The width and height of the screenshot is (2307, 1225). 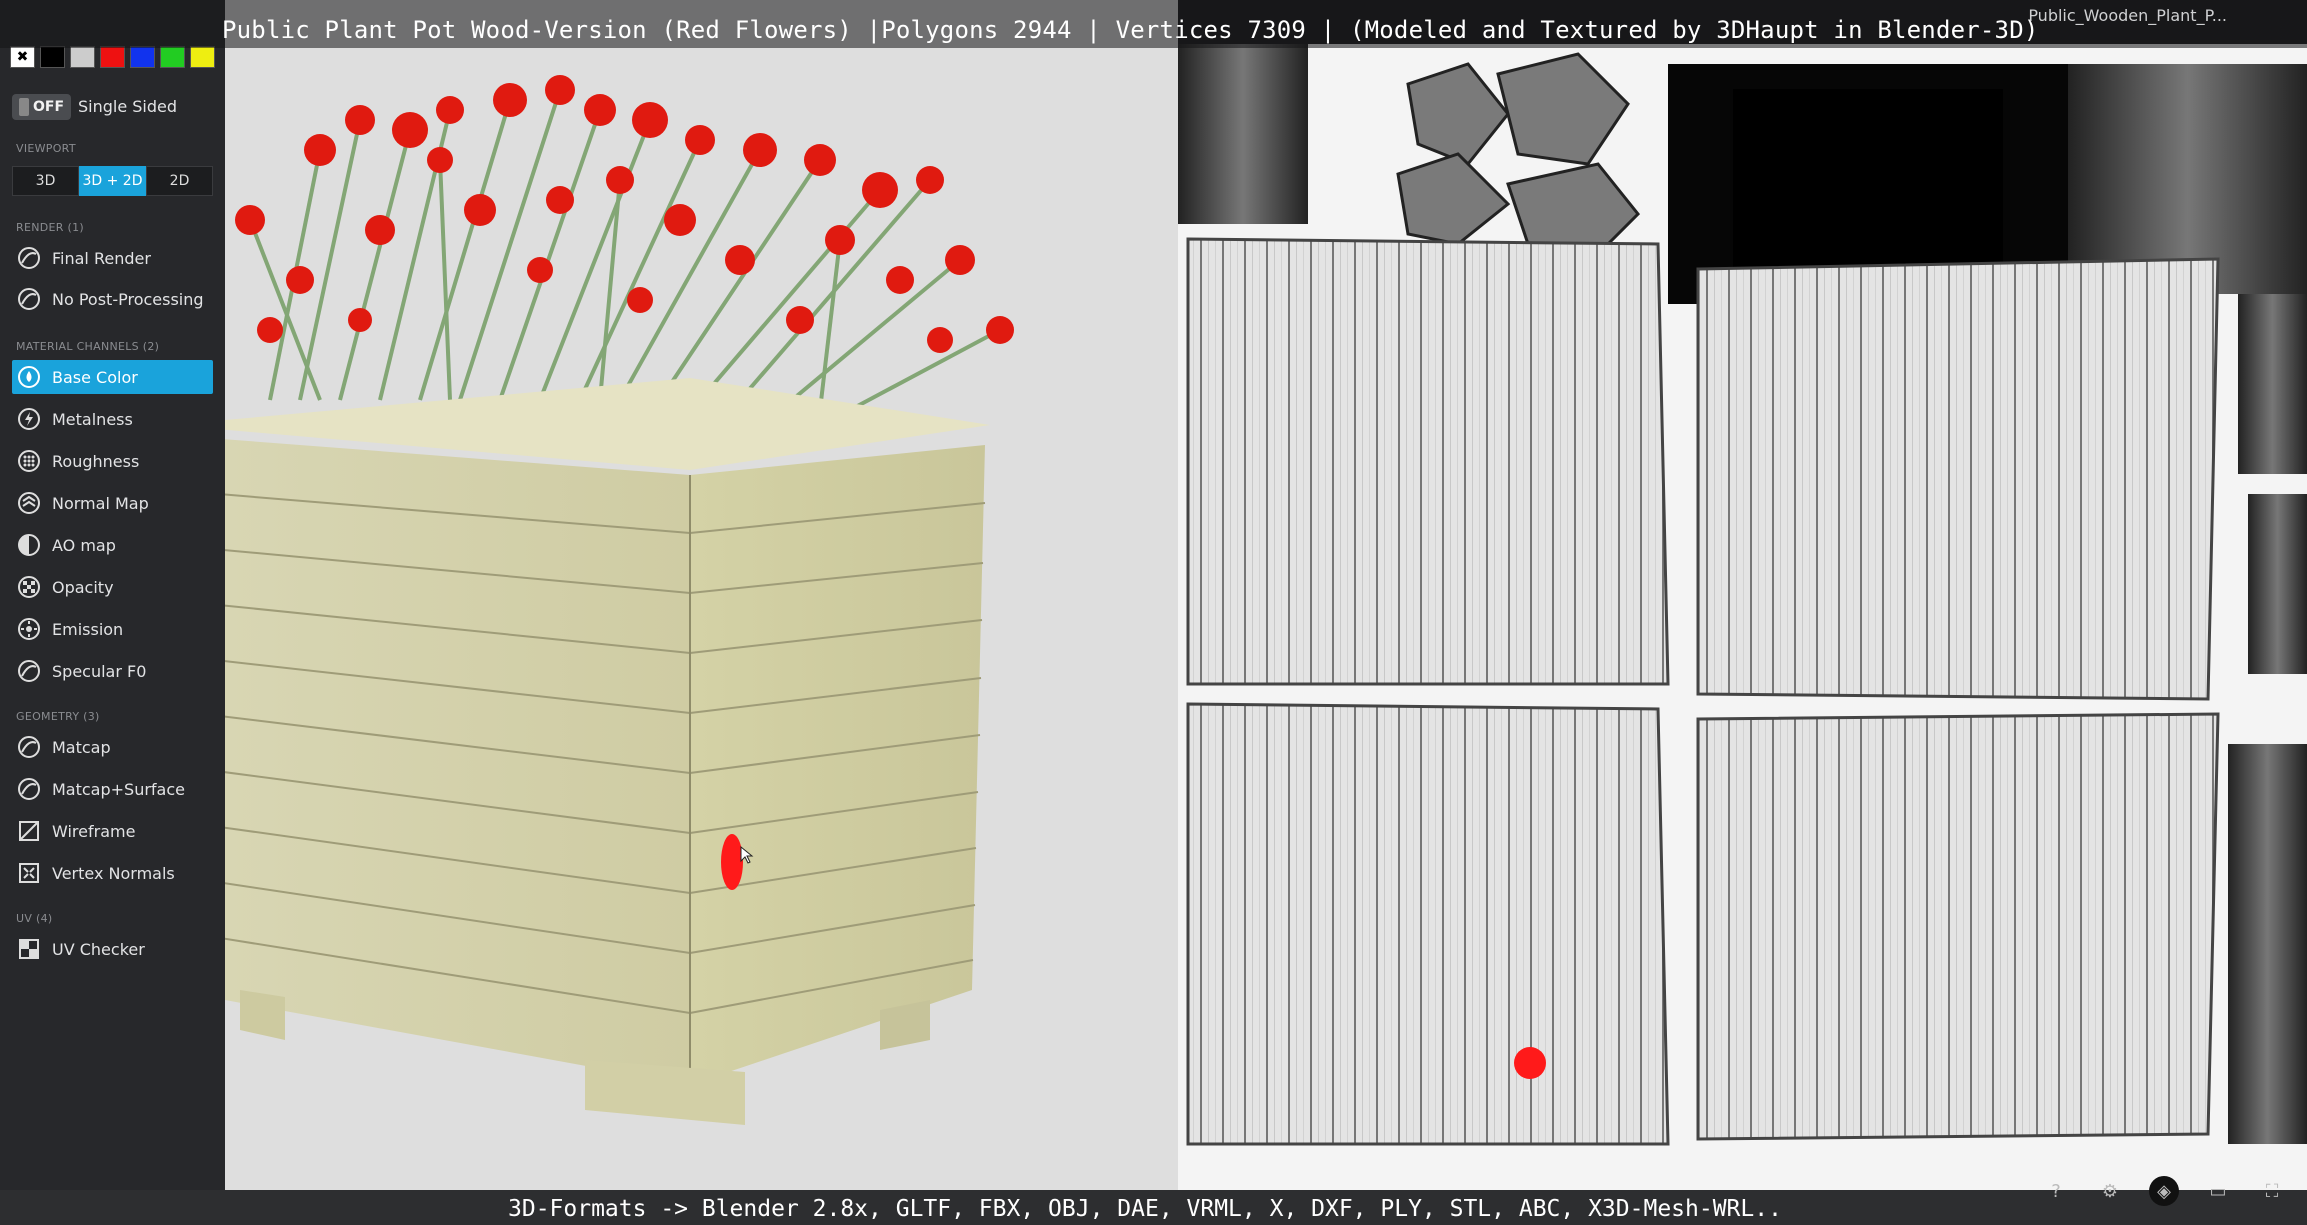 I want to click on base-color-label: Base Color, so click(x=95, y=377).